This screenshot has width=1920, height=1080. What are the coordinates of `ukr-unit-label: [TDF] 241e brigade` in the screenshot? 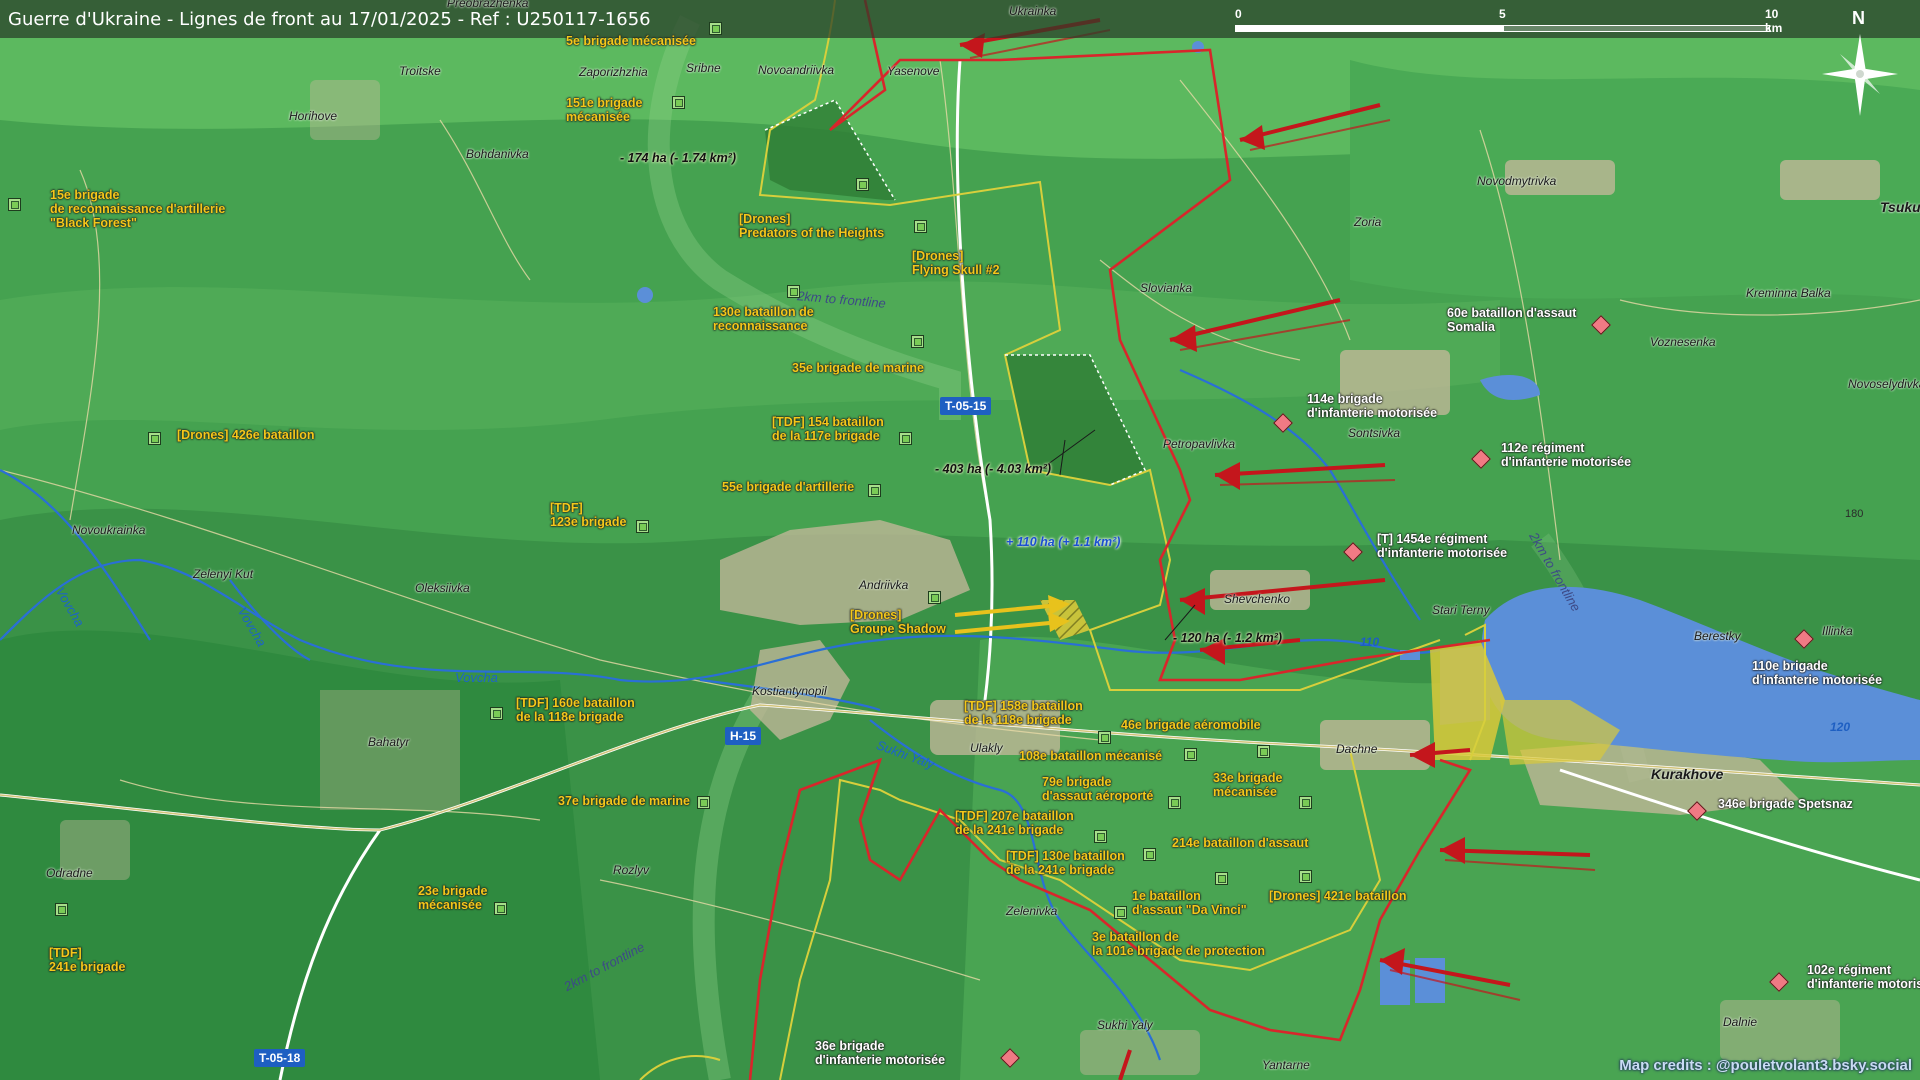 It's located at (87, 960).